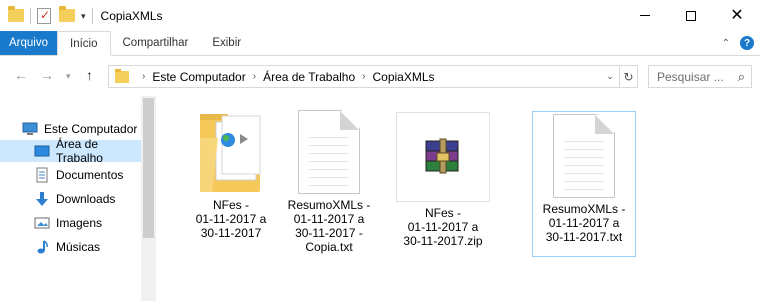 The width and height of the screenshot is (760, 301). What do you see at coordinates (21, 75) in the screenshot?
I see `back-button: ←` at bounding box center [21, 75].